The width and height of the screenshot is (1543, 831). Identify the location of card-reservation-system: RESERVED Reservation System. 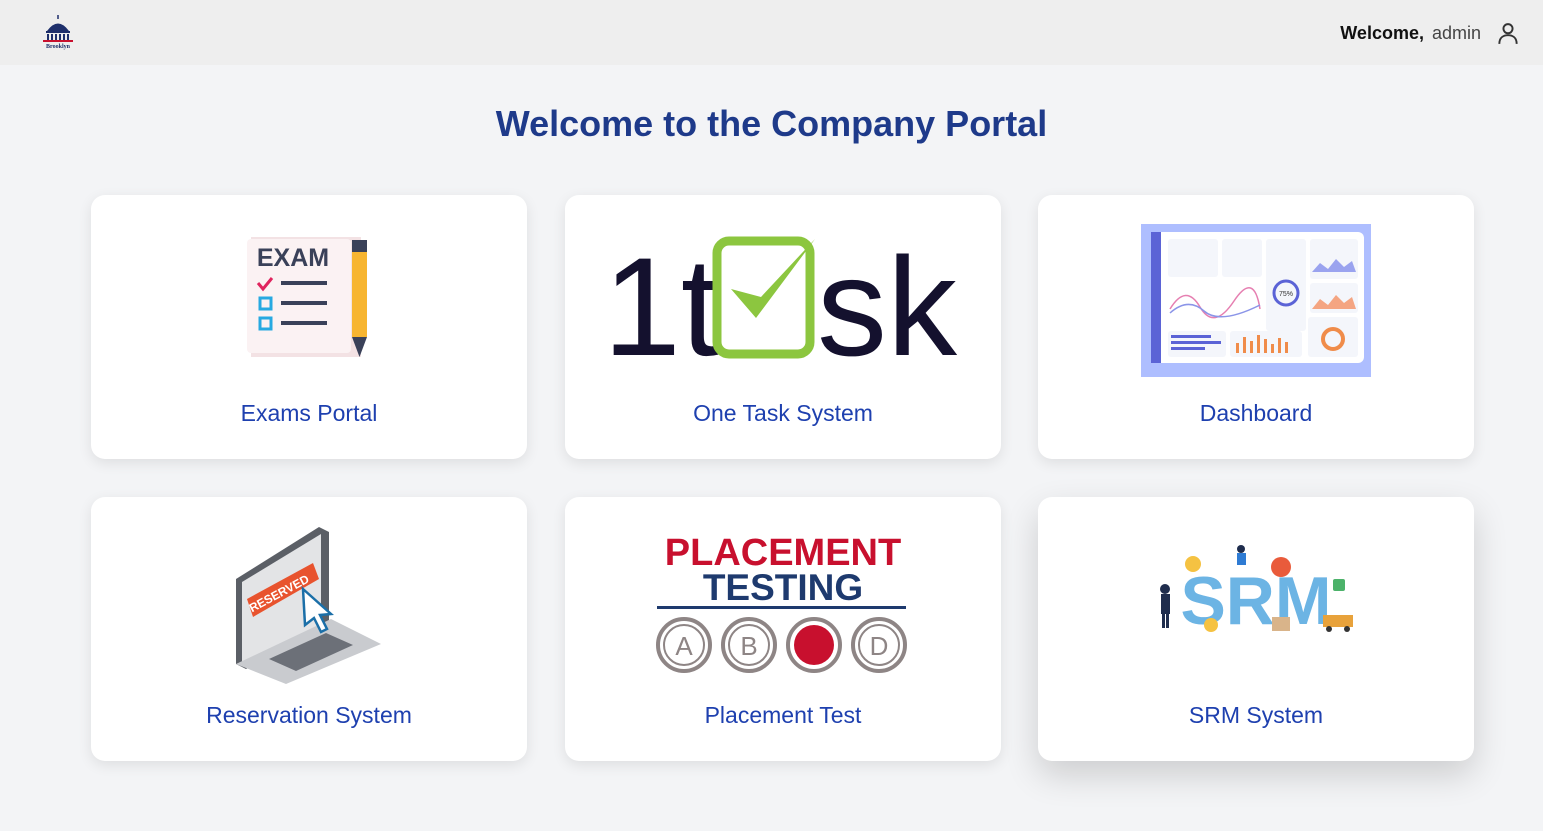
(309, 629).